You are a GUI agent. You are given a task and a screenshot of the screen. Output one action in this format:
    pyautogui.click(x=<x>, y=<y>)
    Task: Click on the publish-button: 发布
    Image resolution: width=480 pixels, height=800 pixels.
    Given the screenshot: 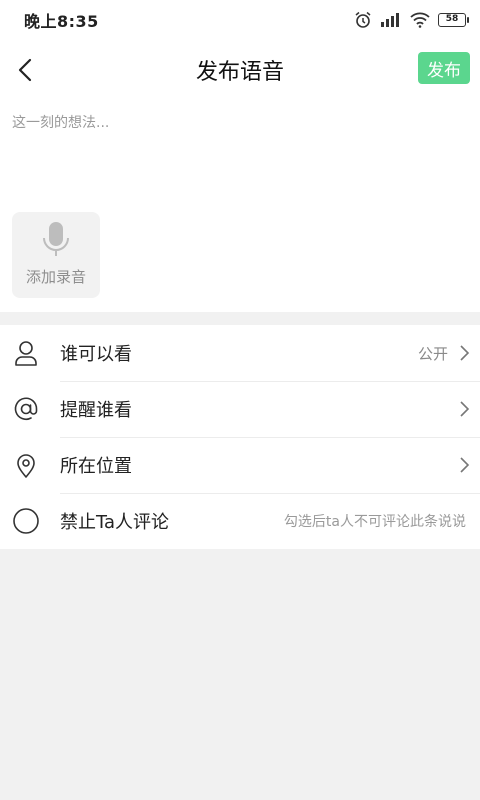 What is the action you would take?
    pyautogui.click(x=444, y=68)
    